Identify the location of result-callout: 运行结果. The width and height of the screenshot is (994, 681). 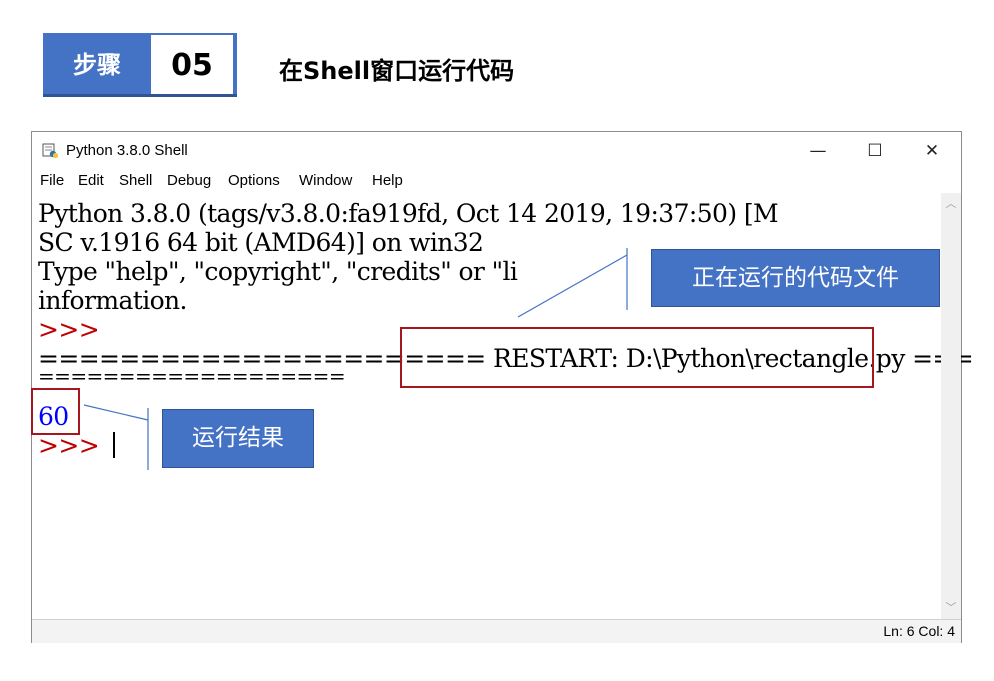
(238, 438).